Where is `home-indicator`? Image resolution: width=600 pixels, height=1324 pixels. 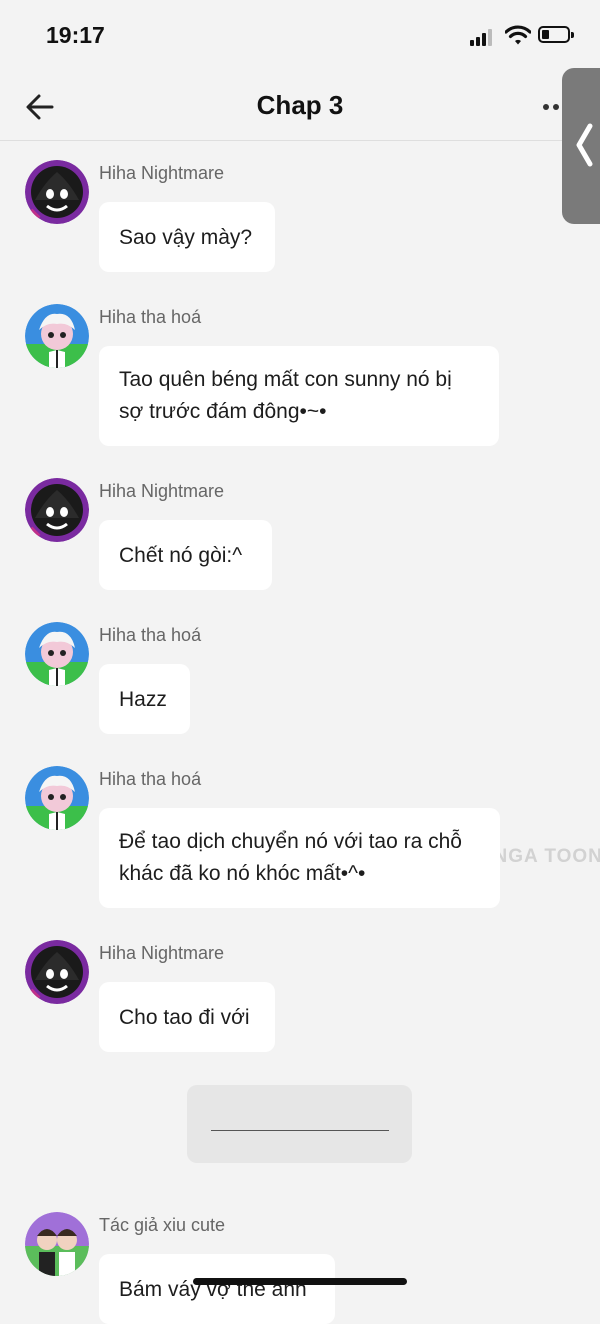
home-indicator is located at coordinates (300, 1281).